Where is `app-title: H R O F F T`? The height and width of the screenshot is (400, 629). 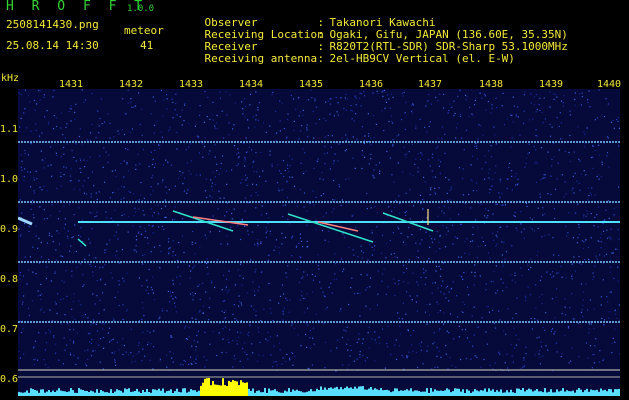 app-title: H R O F F T is located at coordinates (77, 7).